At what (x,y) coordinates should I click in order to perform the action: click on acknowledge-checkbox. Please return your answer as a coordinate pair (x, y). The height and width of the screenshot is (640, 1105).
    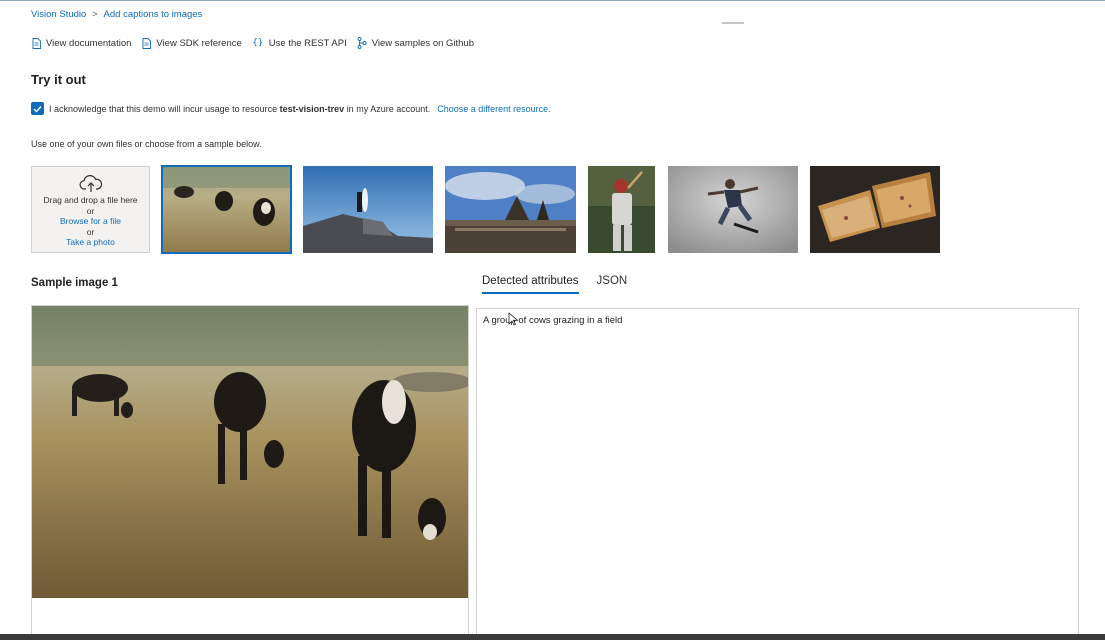
    Looking at the image, I should click on (37, 108).